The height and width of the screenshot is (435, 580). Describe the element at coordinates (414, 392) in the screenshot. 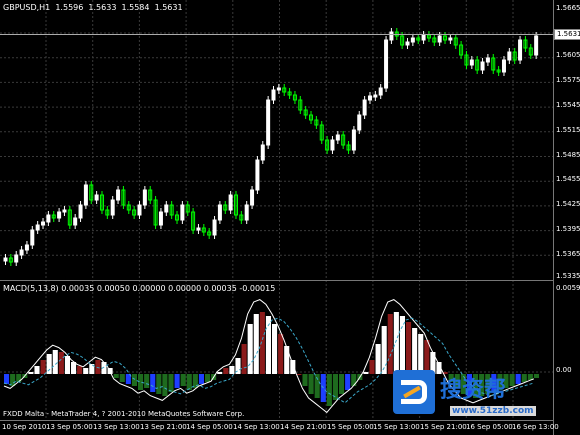

I see `watermark-logo-icon` at that location.